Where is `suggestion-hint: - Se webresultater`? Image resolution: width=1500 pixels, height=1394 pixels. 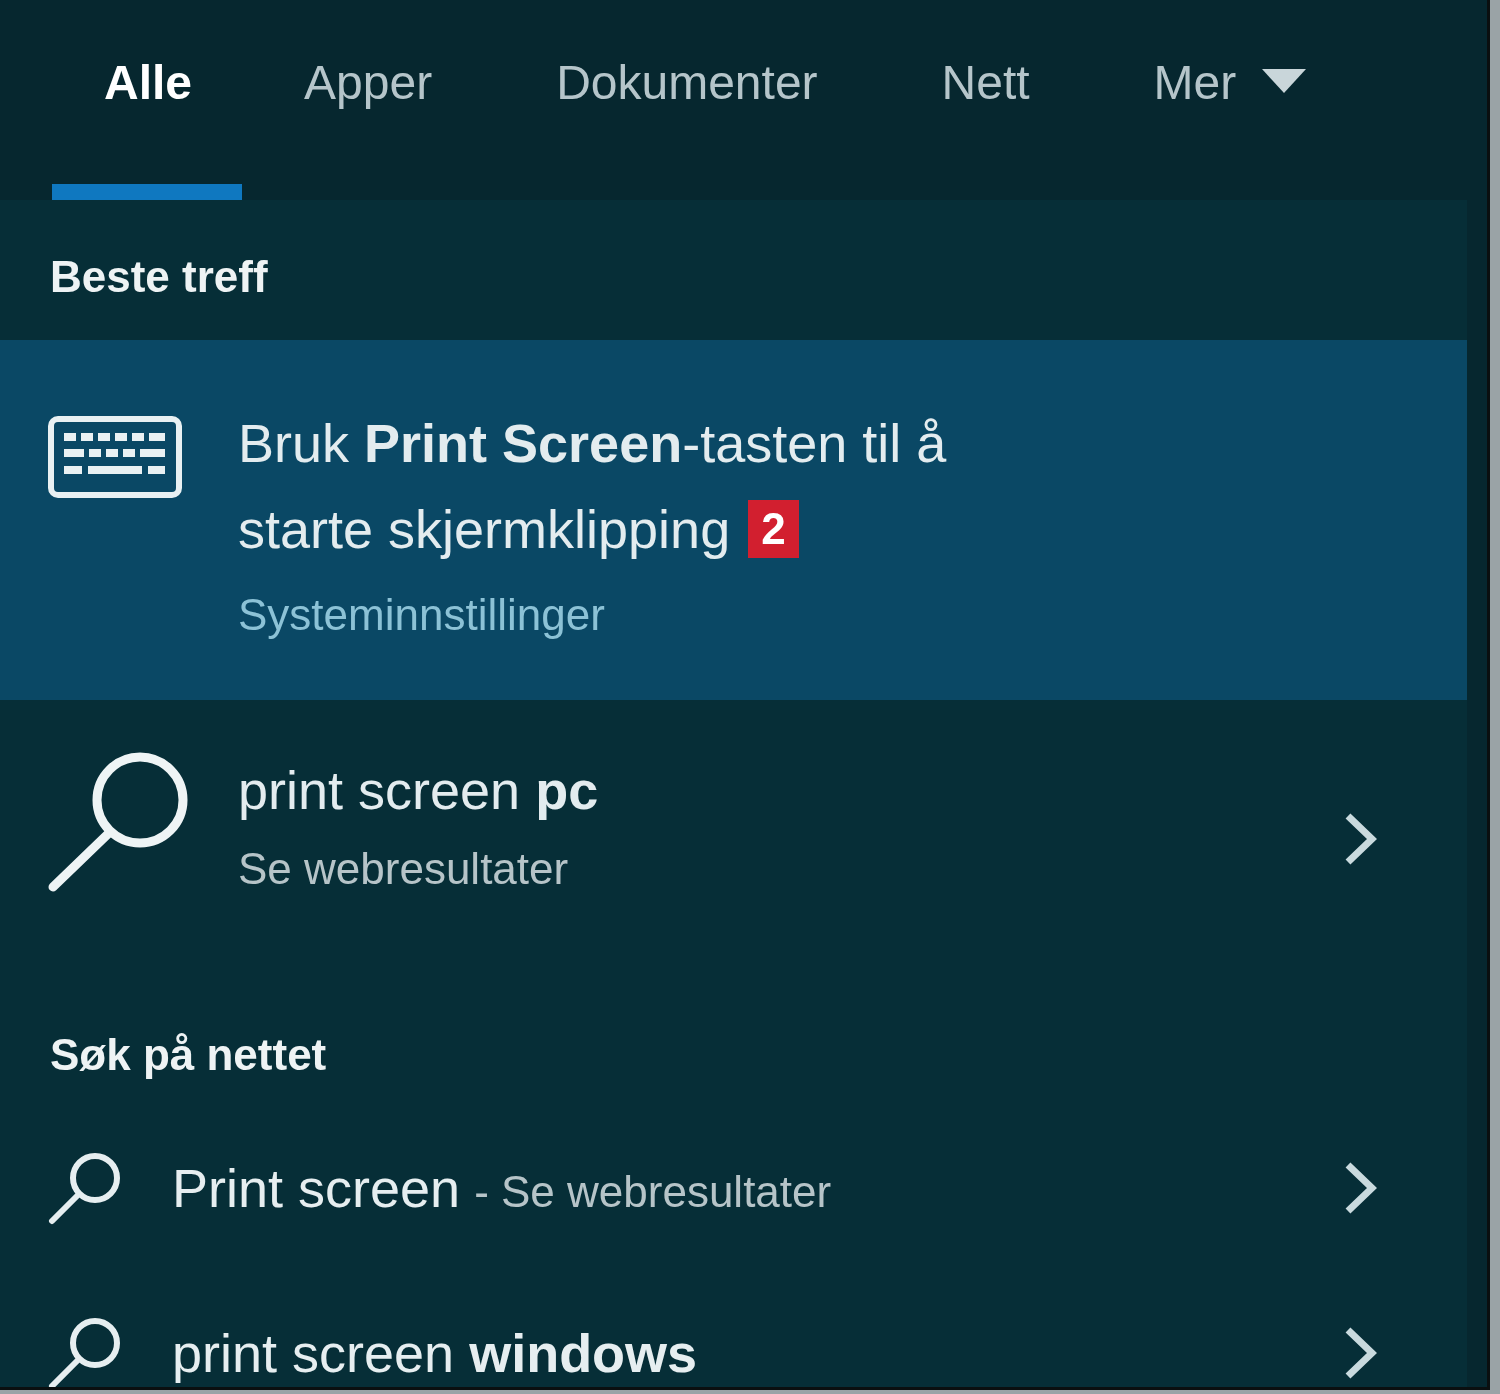
suggestion-hint: - Se webresultater is located at coordinates (653, 1191).